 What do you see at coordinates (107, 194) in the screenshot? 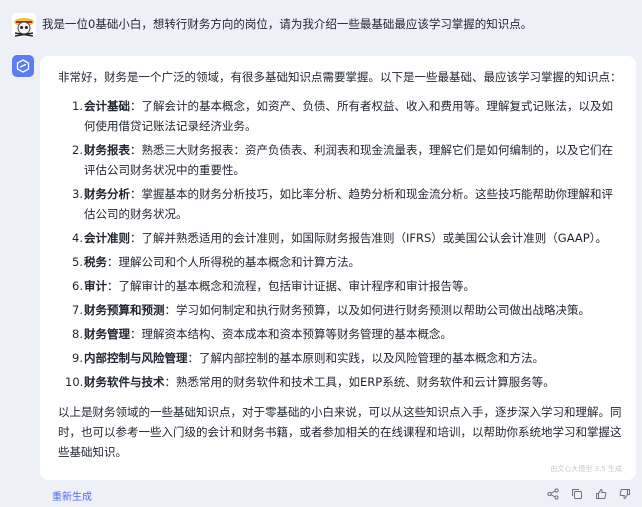
I see `item-term: 财务分析` at bounding box center [107, 194].